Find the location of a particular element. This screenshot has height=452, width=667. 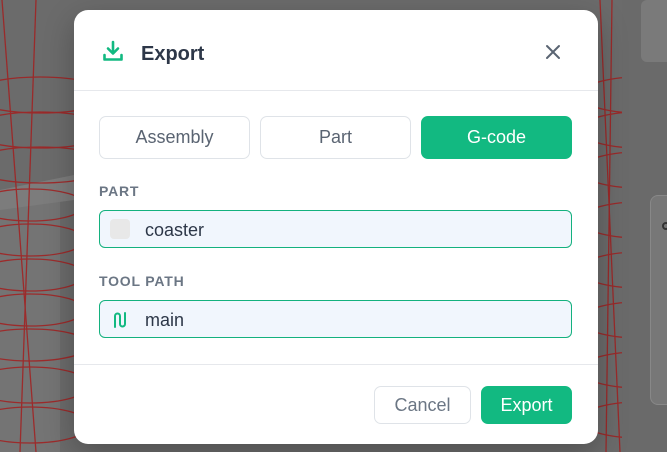

export-type-tabs: Assembly Part G-code is located at coordinates (335, 137).